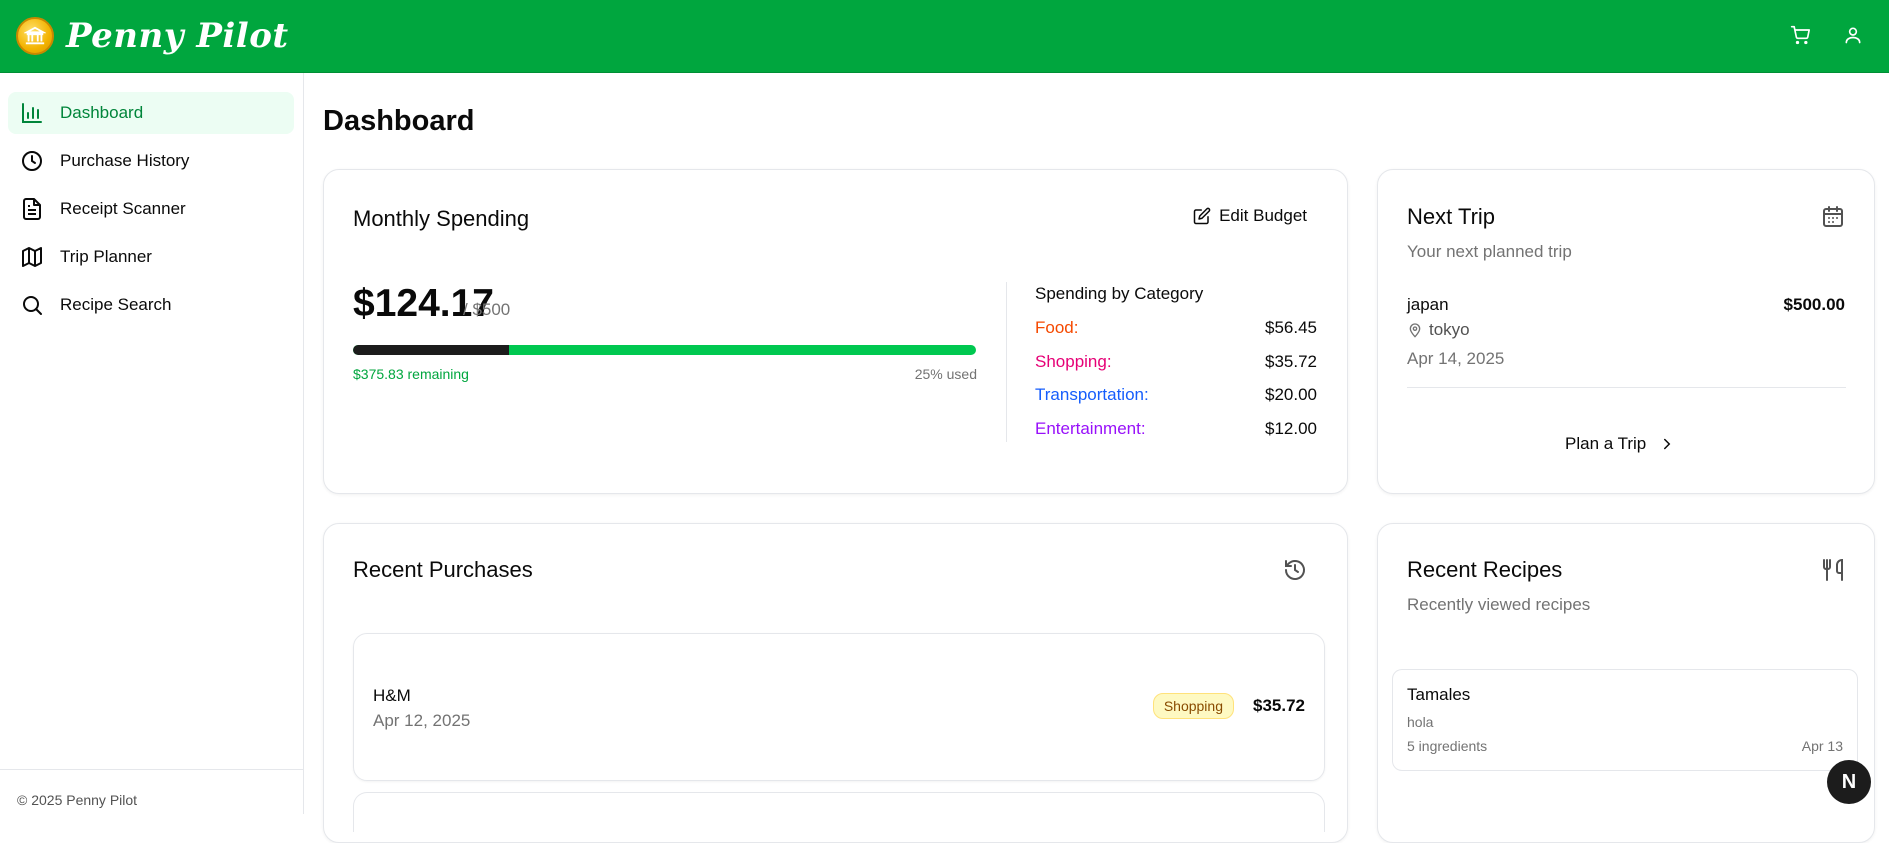 This screenshot has width=1889, height=843. Describe the element at coordinates (411, 374) in the screenshot. I see `remaining-text: $375.83 remaining` at that location.